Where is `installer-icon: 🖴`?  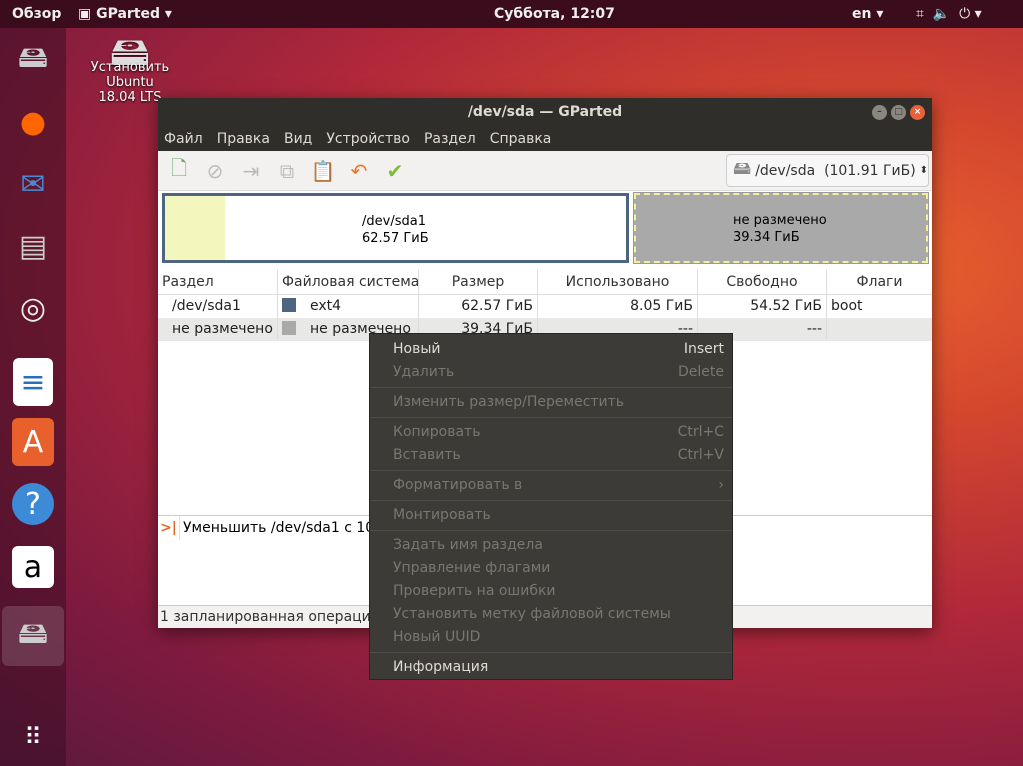 installer-icon: 🖴 is located at coordinates (130, 52).